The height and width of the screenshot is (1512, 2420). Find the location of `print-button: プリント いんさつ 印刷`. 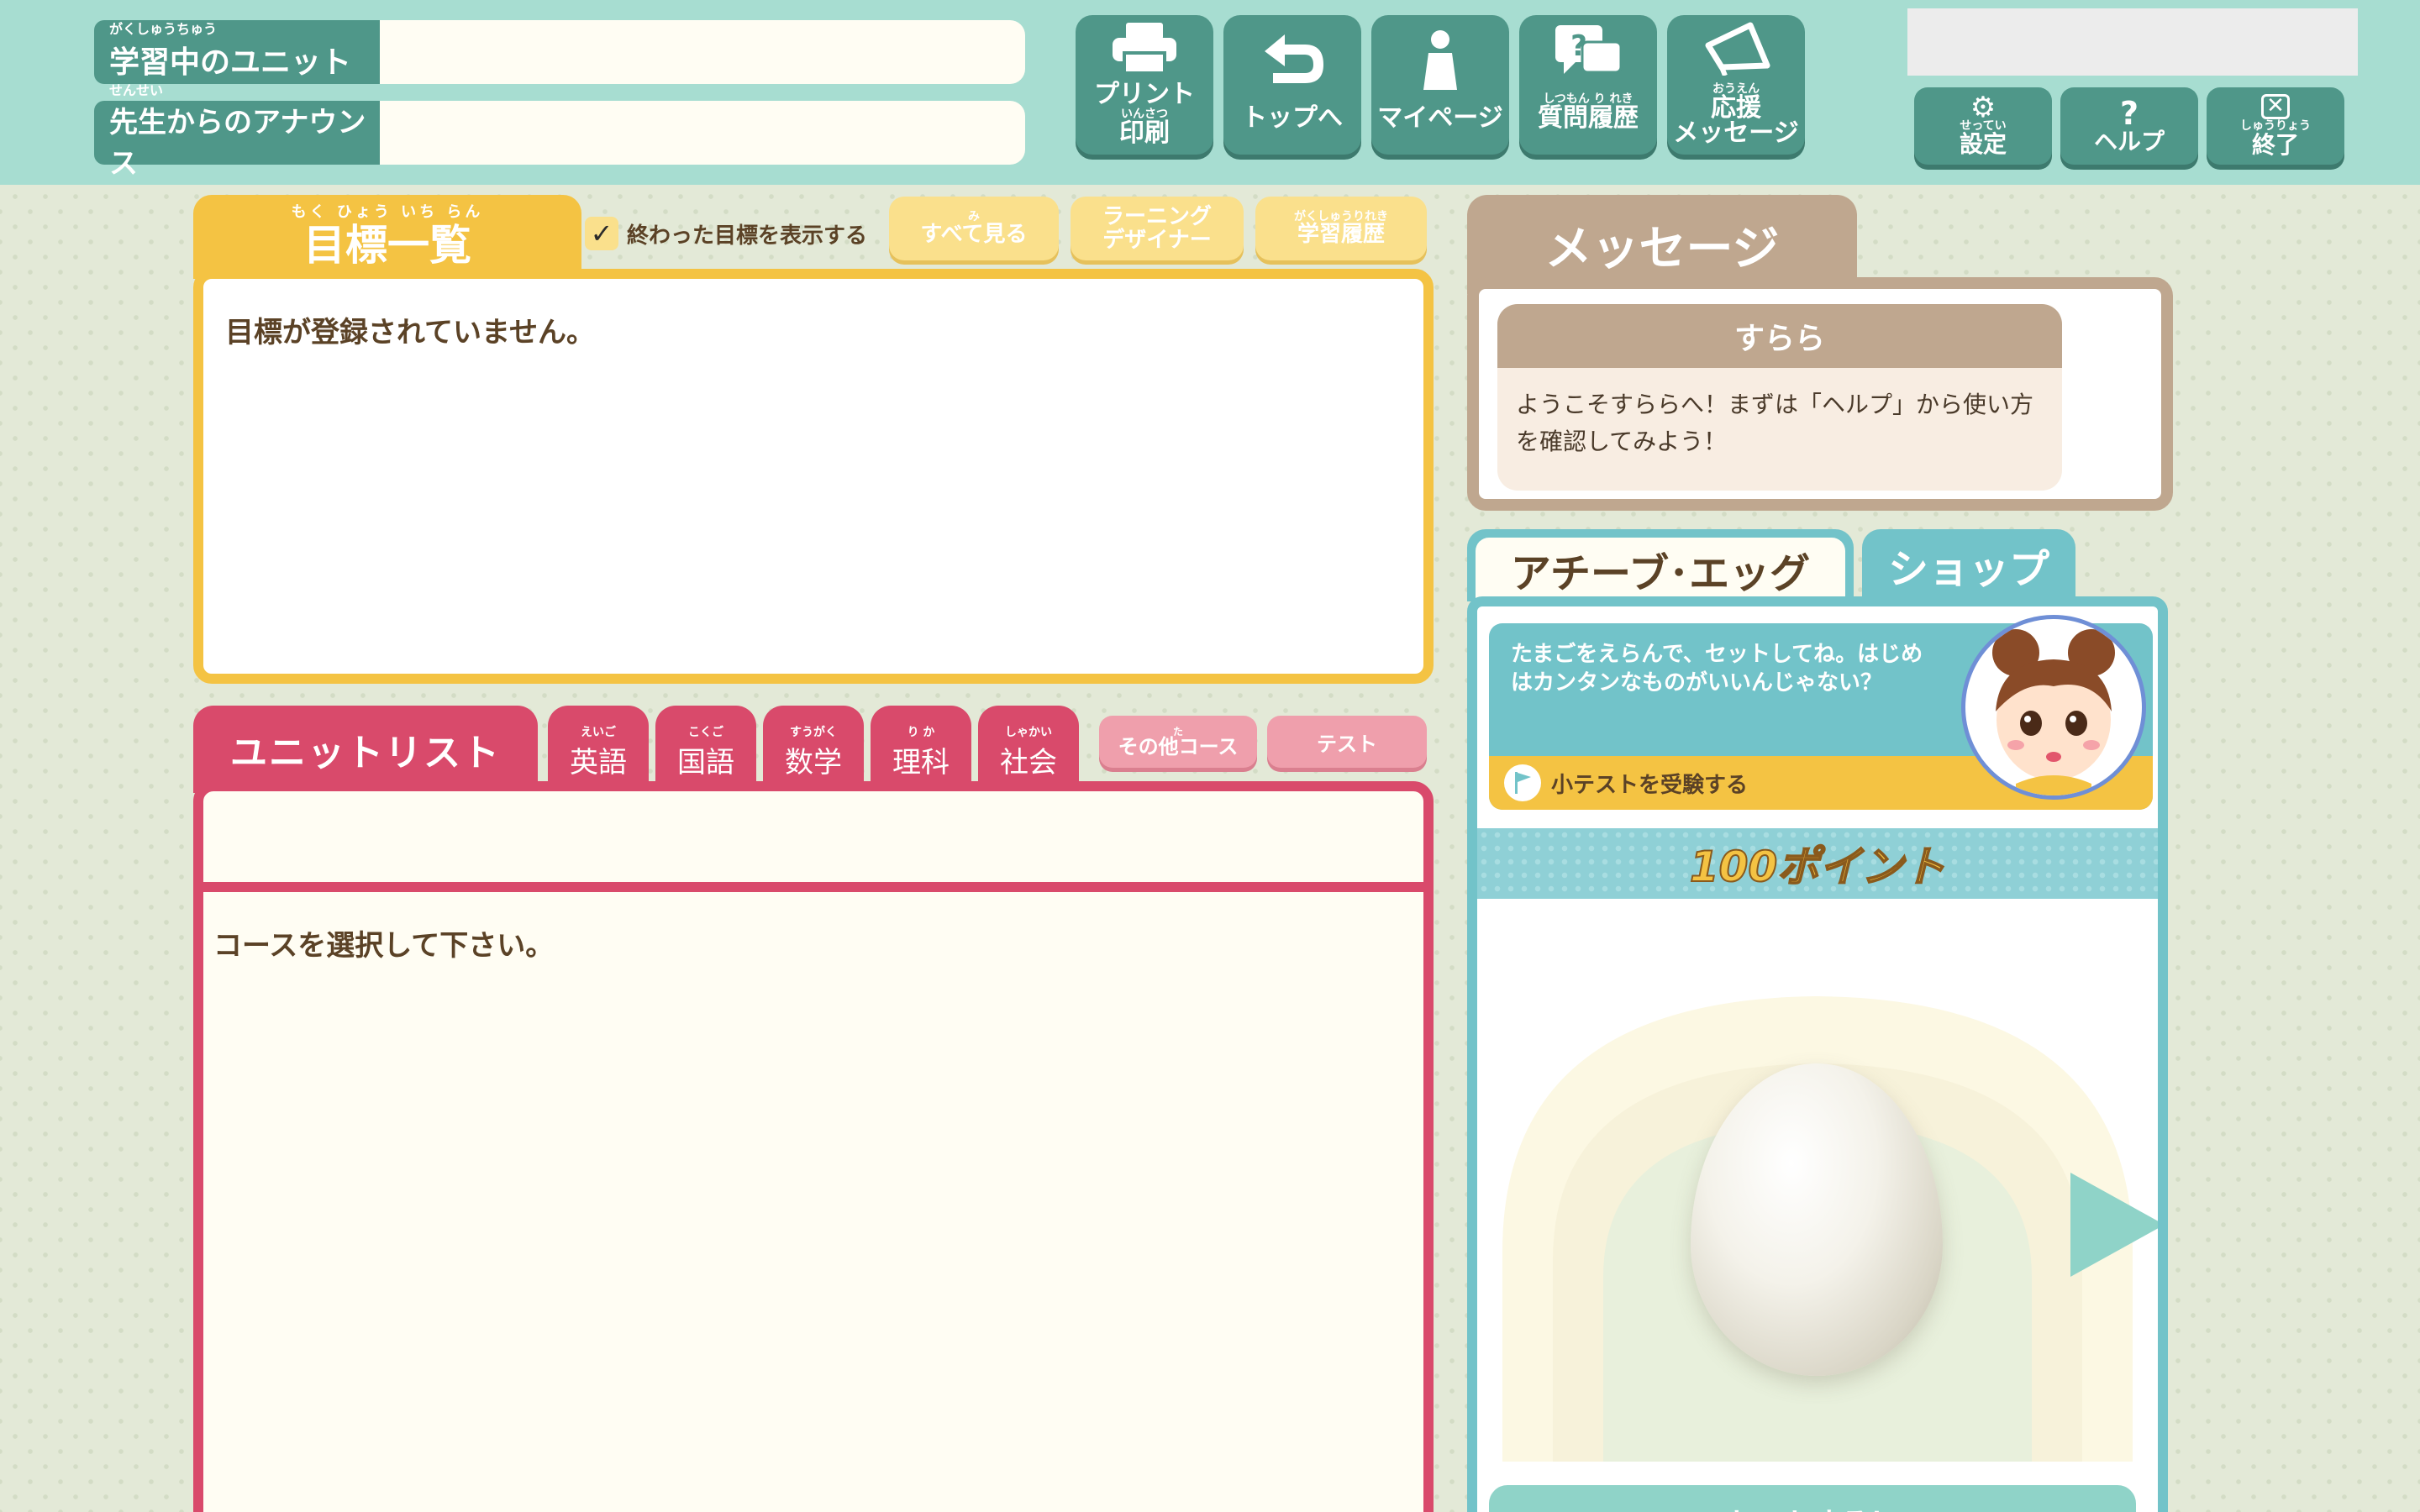

print-button: プリント いんさつ 印刷 is located at coordinates (1144, 85).